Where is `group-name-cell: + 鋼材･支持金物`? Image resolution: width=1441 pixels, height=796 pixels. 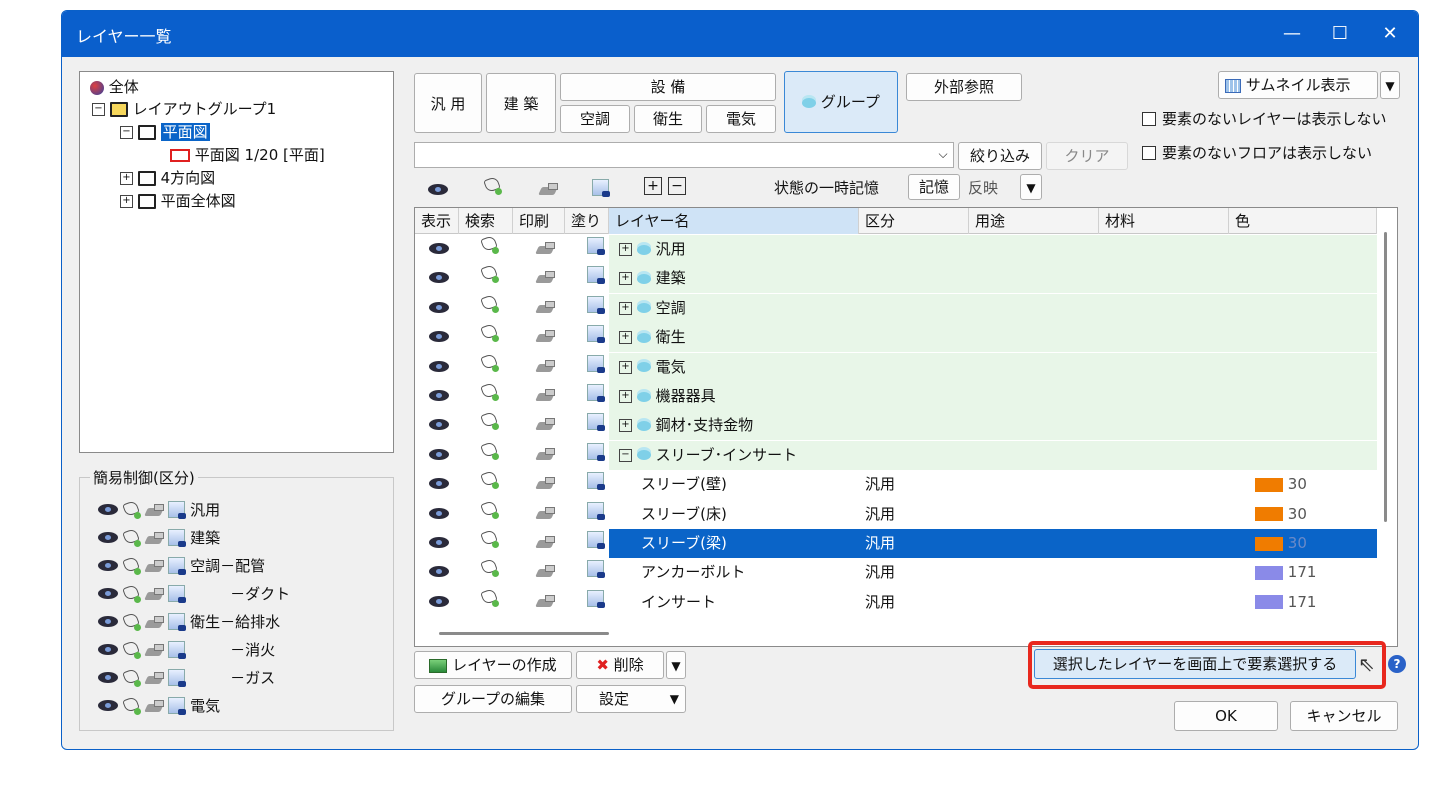 group-name-cell: + 鋼材･支持金物 is located at coordinates (993, 426).